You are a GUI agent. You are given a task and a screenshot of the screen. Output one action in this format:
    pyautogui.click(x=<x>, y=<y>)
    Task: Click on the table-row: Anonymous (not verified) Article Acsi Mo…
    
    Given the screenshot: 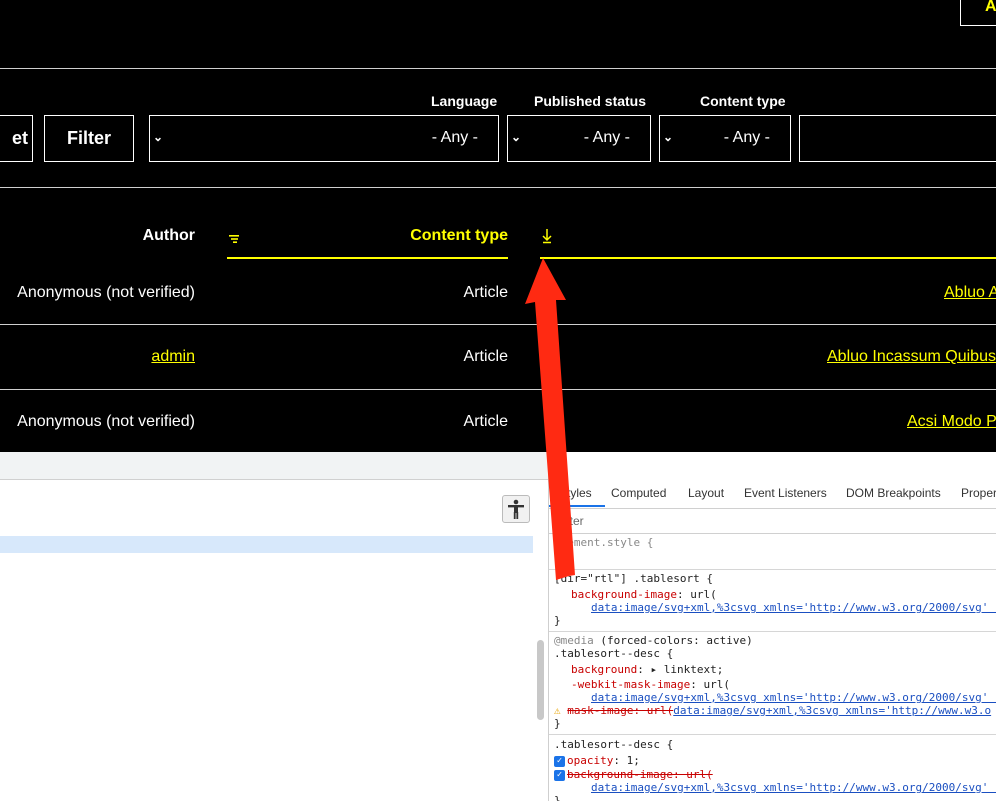 What is the action you would take?
    pyautogui.click(x=498, y=421)
    